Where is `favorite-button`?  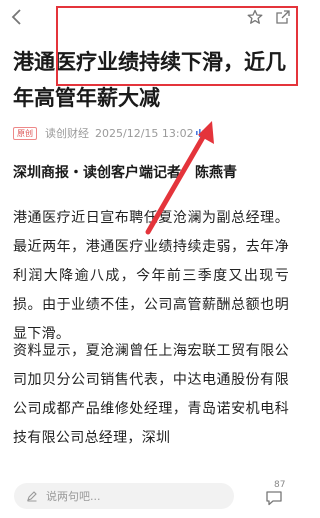 favorite-button is located at coordinates (255, 17).